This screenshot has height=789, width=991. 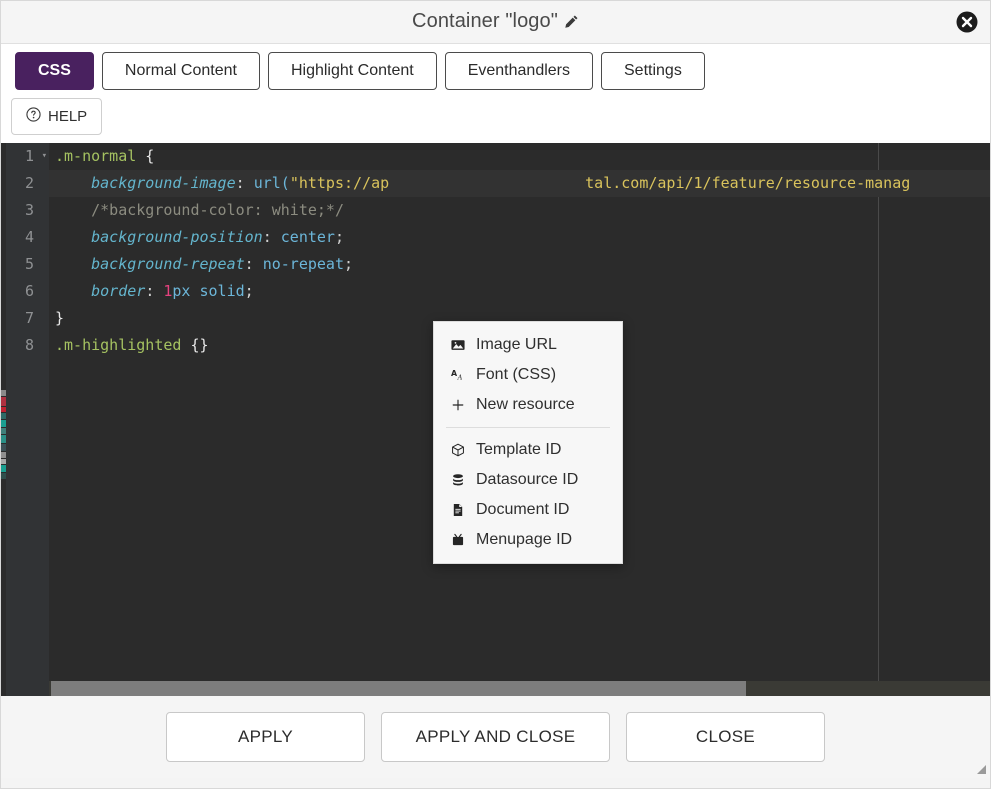 I want to click on apply-and-close-button: APPLY AND CLOSE, so click(x=495, y=737).